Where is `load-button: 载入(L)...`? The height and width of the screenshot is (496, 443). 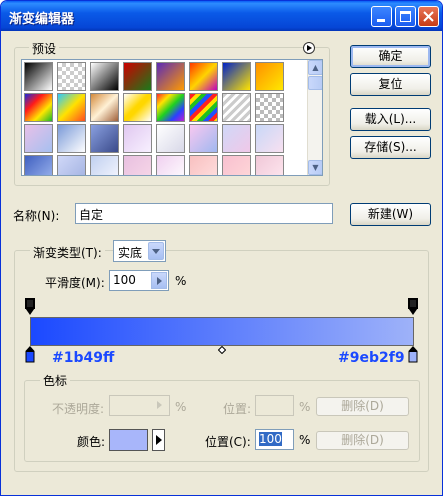
load-button: 载入(L)... is located at coordinates (390, 119).